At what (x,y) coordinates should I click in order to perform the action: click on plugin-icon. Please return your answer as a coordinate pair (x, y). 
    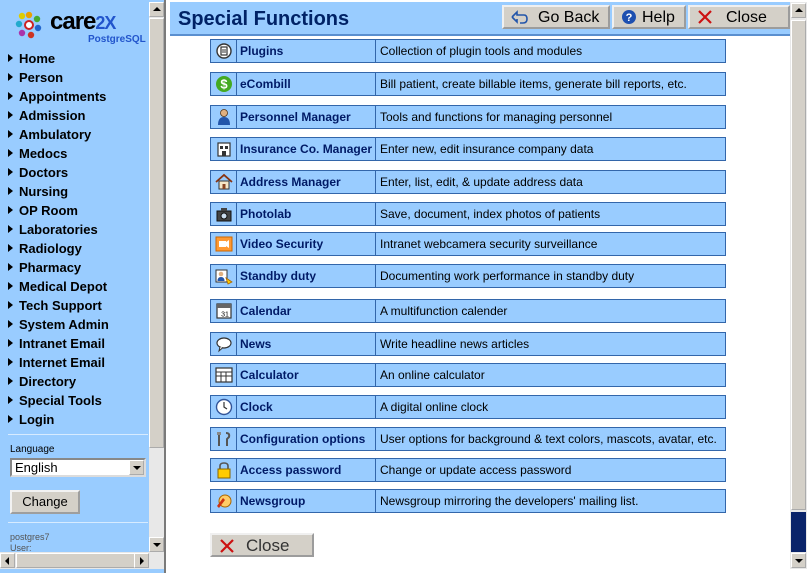
    Looking at the image, I should click on (224, 51).